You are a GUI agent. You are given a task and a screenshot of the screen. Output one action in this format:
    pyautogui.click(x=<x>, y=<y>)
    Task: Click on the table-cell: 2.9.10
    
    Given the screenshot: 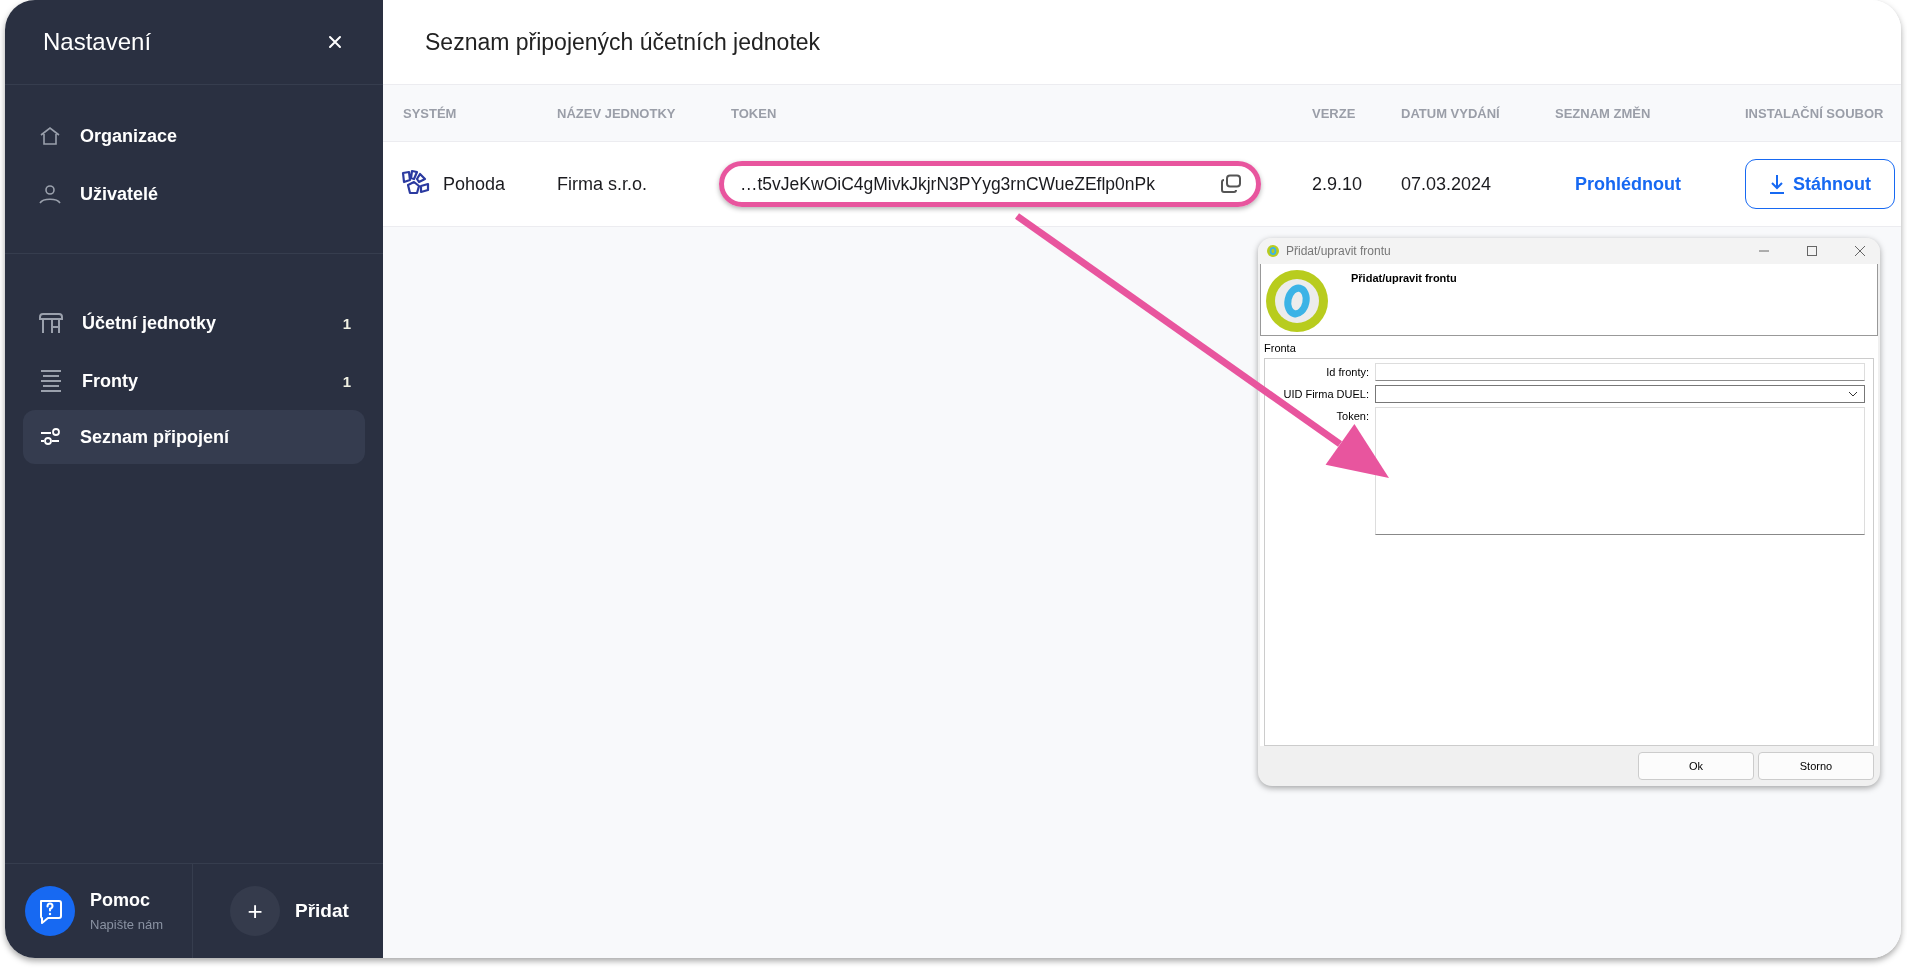 What is the action you would take?
    pyautogui.click(x=1337, y=184)
    